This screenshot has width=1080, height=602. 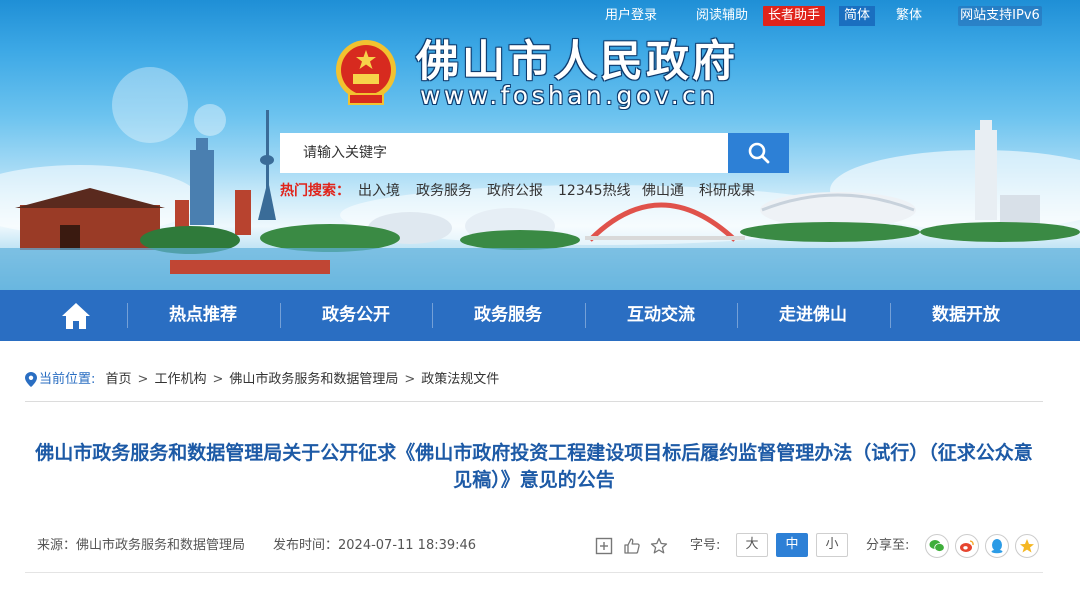 I want to click on qq-icon, so click(x=997, y=546).